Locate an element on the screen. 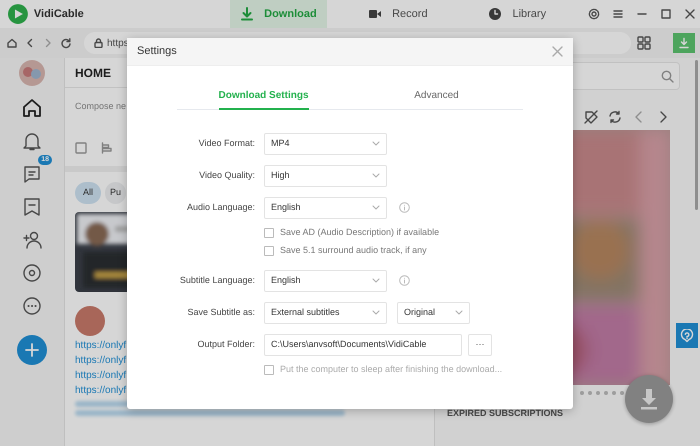 The width and height of the screenshot is (700, 446). field-label: Subtitle Language: is located at coordinates (216, 280).